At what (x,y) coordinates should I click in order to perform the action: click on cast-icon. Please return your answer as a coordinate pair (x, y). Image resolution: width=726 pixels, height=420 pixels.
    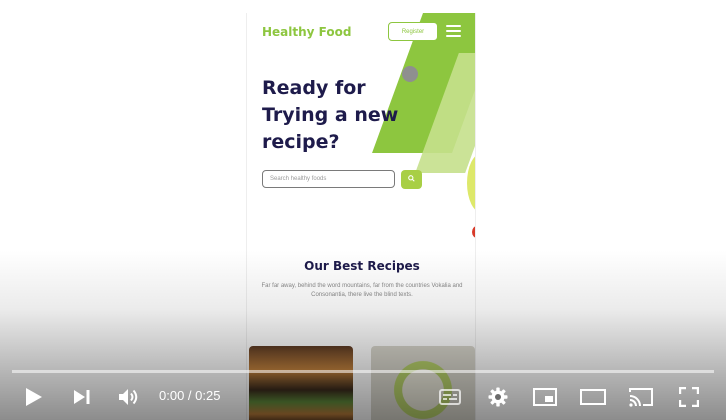
    Looking at the image, I should click on (641, 397).